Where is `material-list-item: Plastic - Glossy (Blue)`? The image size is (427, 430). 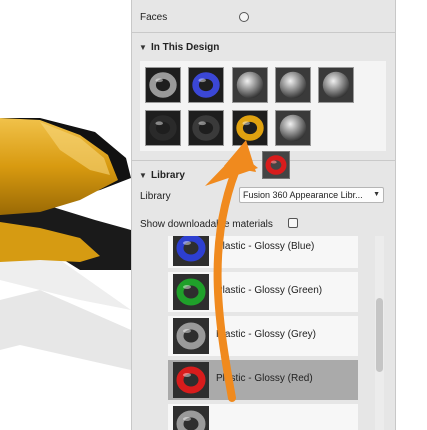
material-list-item: Plastic - Glossy (Blue) is located at coordinates (263, 252).